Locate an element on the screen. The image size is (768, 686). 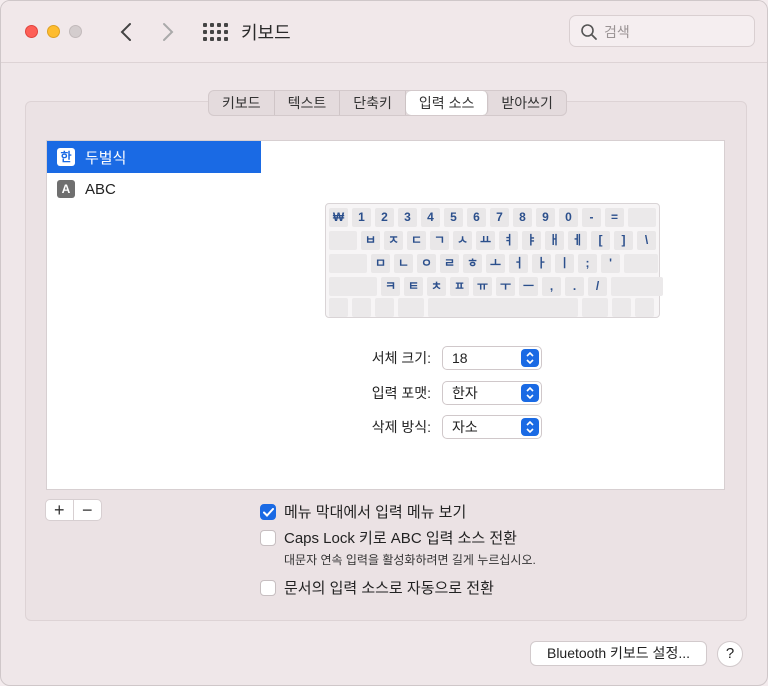
list-item-abc: A ABC is located at coordinates (154, 189).